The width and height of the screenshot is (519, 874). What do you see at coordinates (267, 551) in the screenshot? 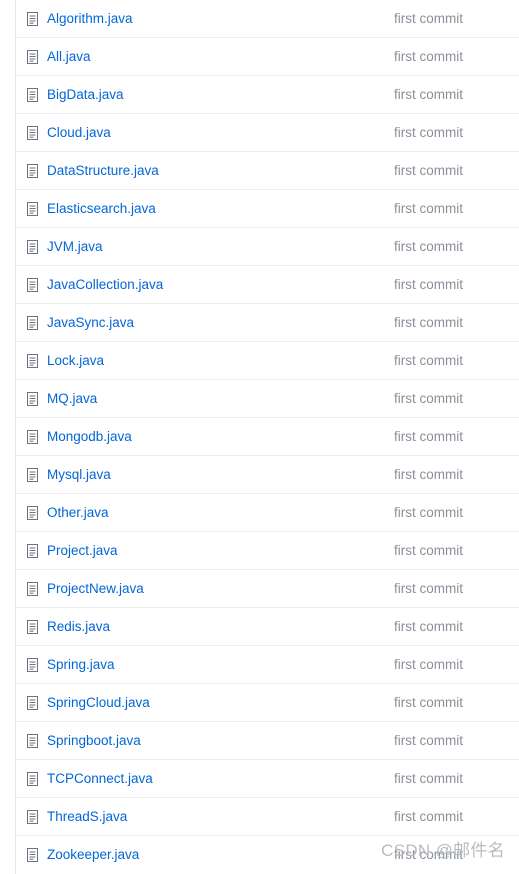
I see `file-row: Project.java first commit` at bounding box center [267, 551].